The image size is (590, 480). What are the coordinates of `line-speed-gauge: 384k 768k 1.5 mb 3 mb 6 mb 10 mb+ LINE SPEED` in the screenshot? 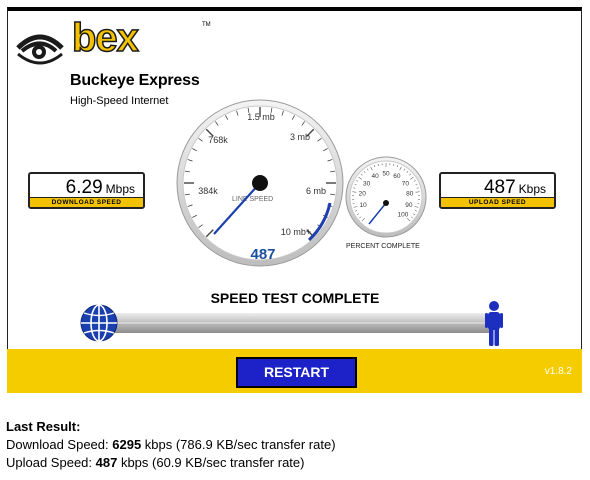 It's located at (260, 183).